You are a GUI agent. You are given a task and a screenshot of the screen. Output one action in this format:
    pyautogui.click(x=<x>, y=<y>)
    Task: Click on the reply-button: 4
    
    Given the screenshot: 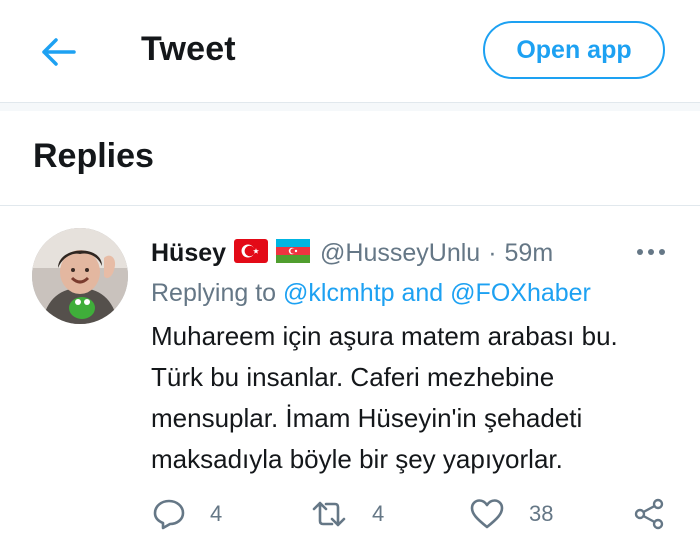 What is the action you would take?
    pyautogui.click(x=187, y=514)
    